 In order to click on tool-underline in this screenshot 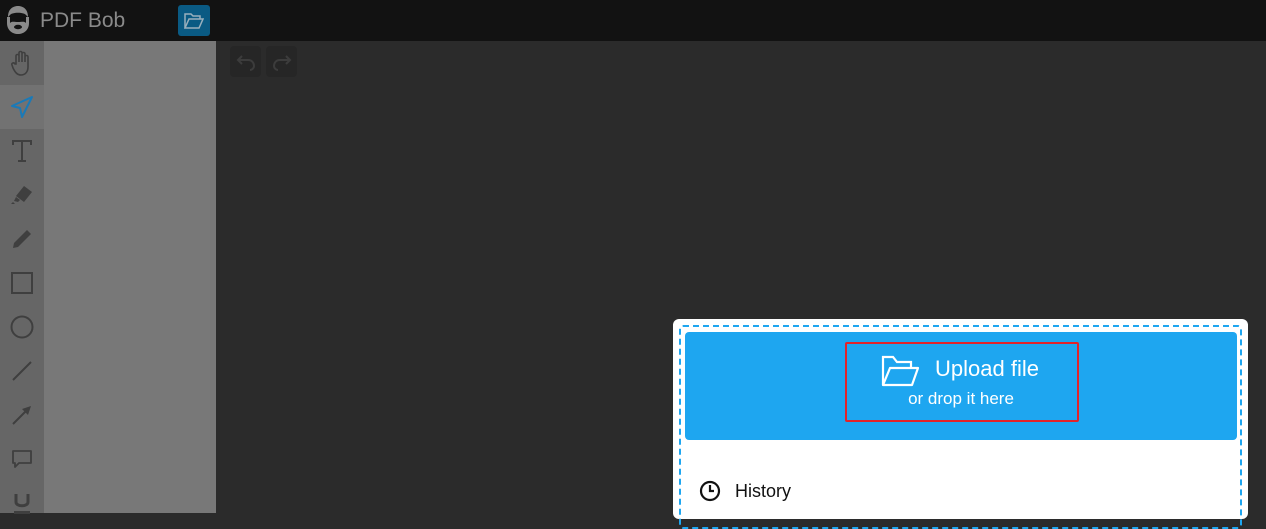, I will do `click(22, 503)`.